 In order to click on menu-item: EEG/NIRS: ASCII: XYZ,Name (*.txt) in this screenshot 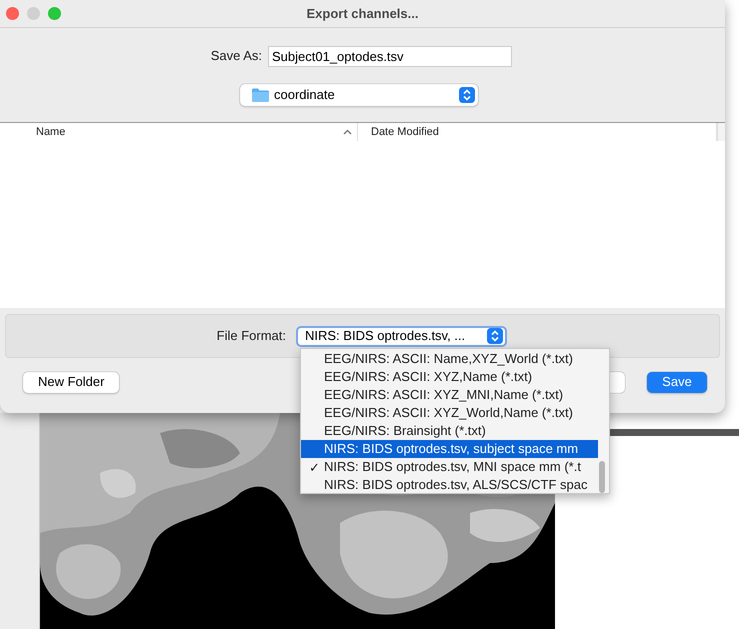, I will do `click(449, 377)`.